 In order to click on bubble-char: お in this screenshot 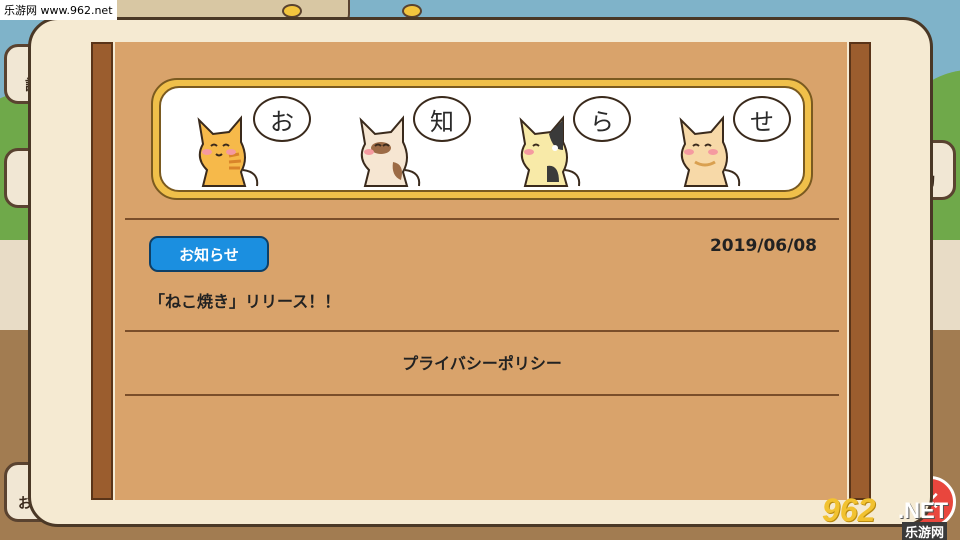, I will do `click(282, 119)`.